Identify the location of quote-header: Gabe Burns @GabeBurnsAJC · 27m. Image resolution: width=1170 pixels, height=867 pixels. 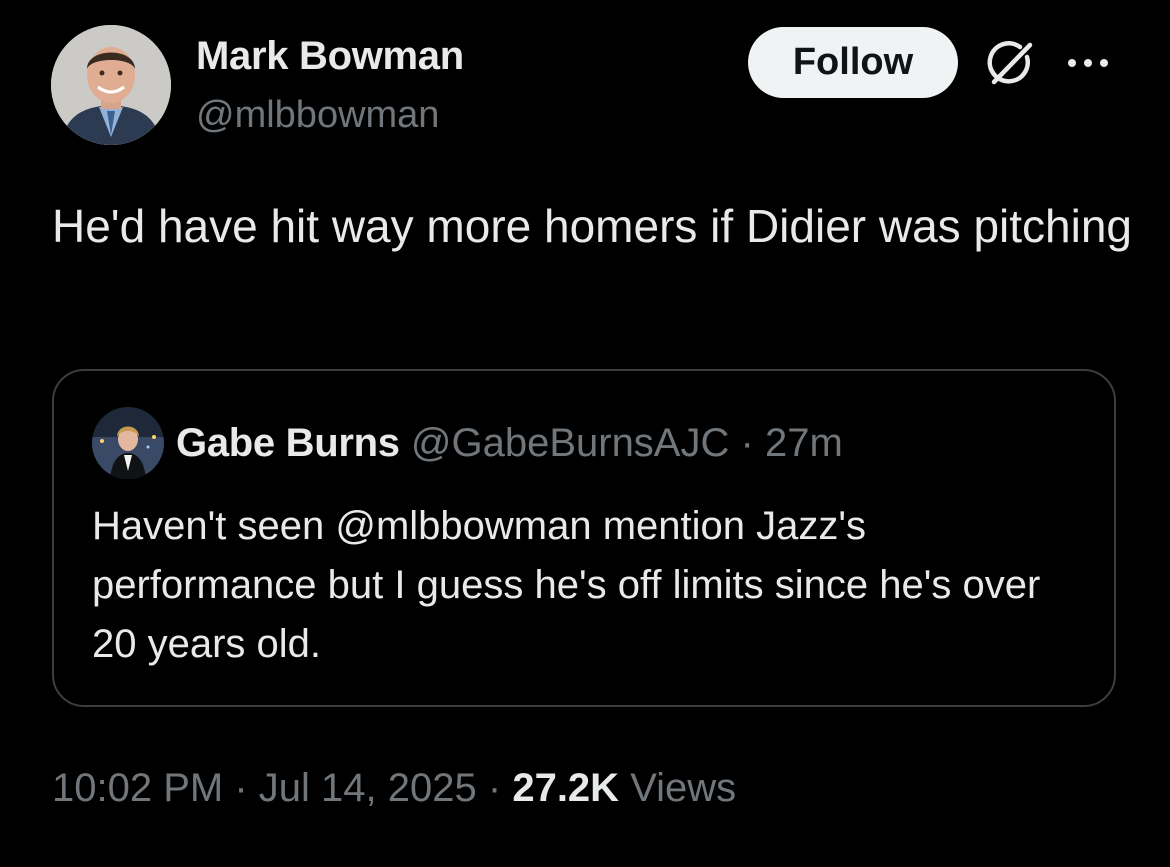
(509, 443).